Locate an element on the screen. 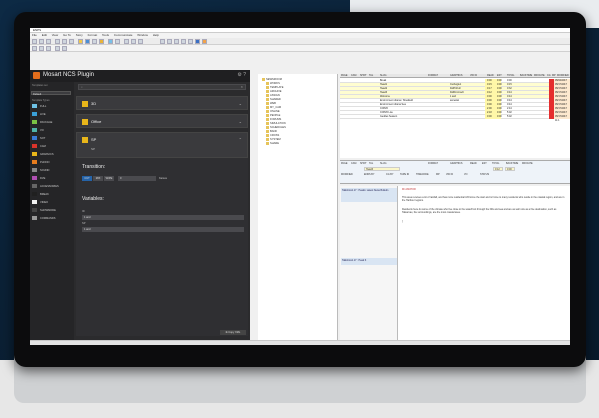 This screenshot has width=599, height=418. pencil-icon is located at coordinates (117, 41).